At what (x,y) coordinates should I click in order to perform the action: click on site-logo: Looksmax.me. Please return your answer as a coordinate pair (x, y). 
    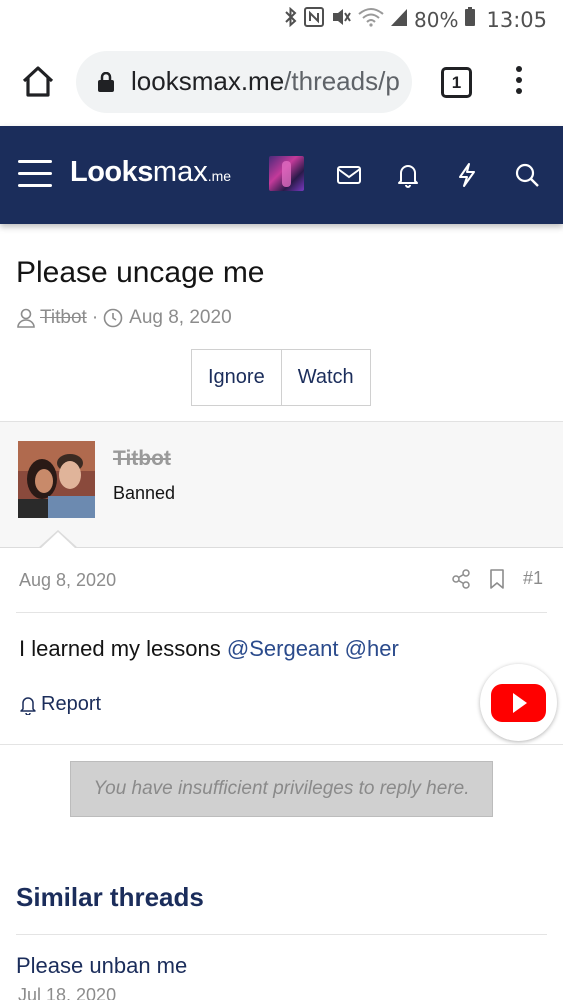
    Looking at the image, I should click on (150, 172).